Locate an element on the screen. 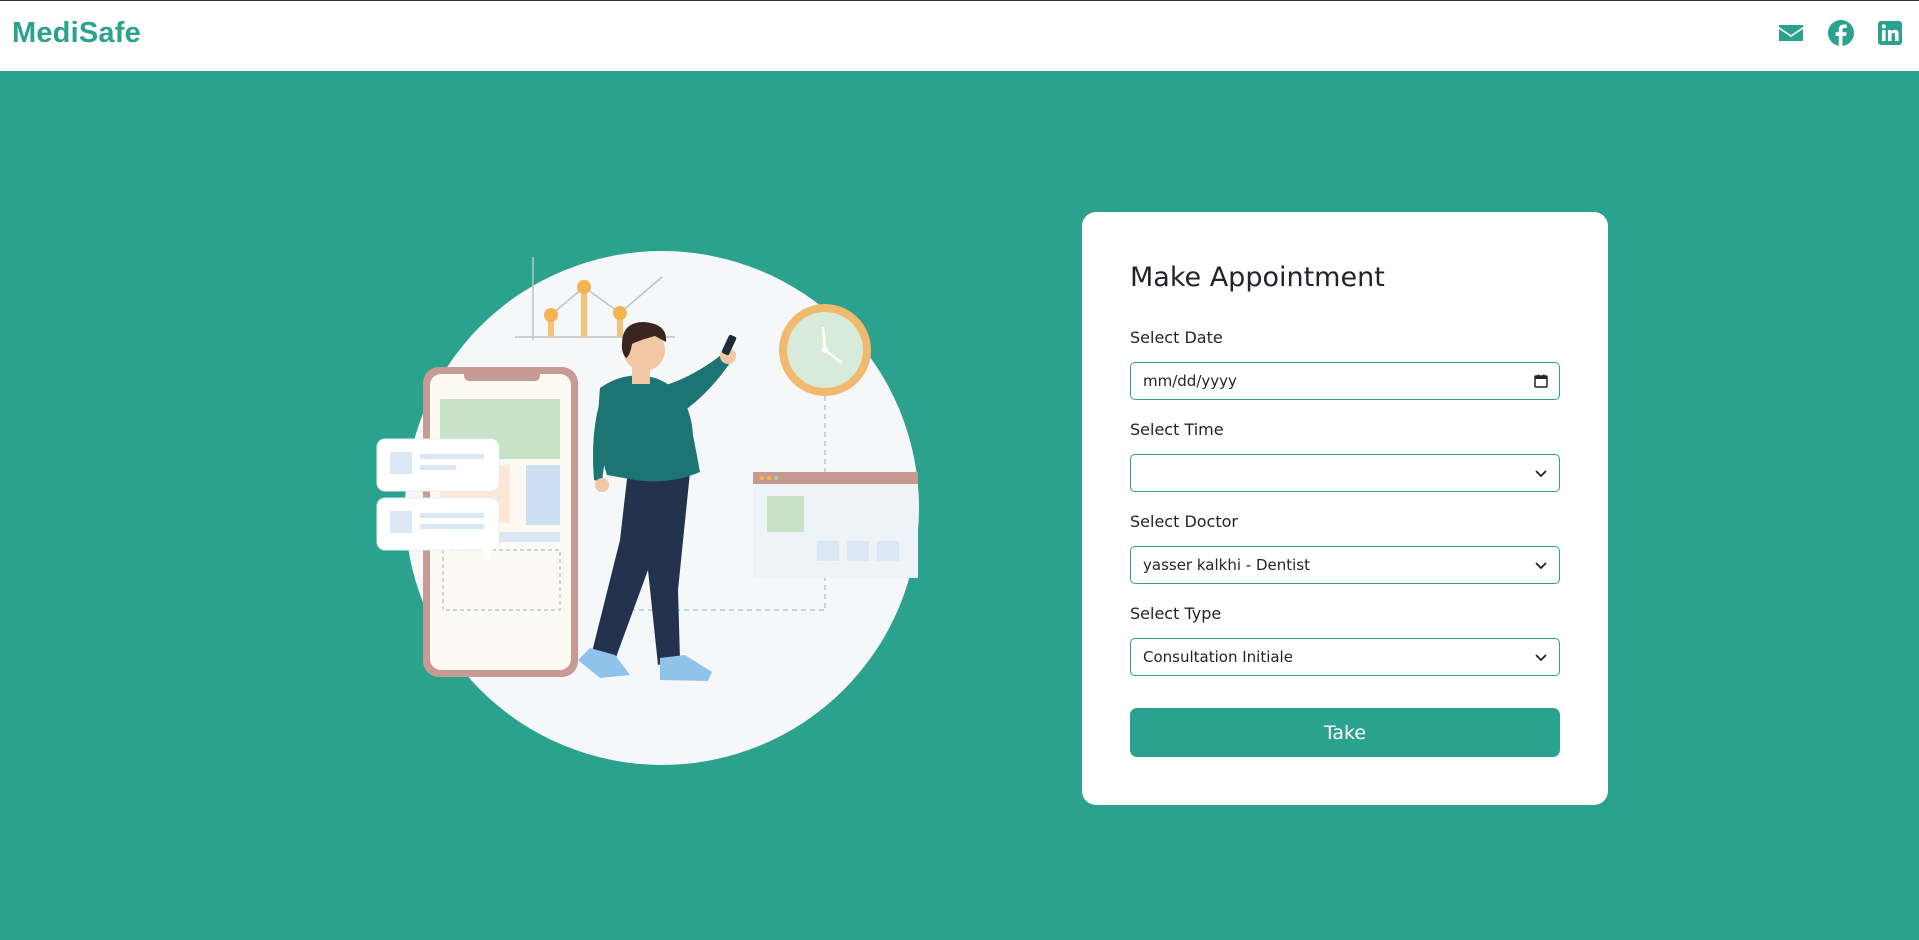 The image size is (1919, 940). calendar-icon is located at coordinates (1541, 381).